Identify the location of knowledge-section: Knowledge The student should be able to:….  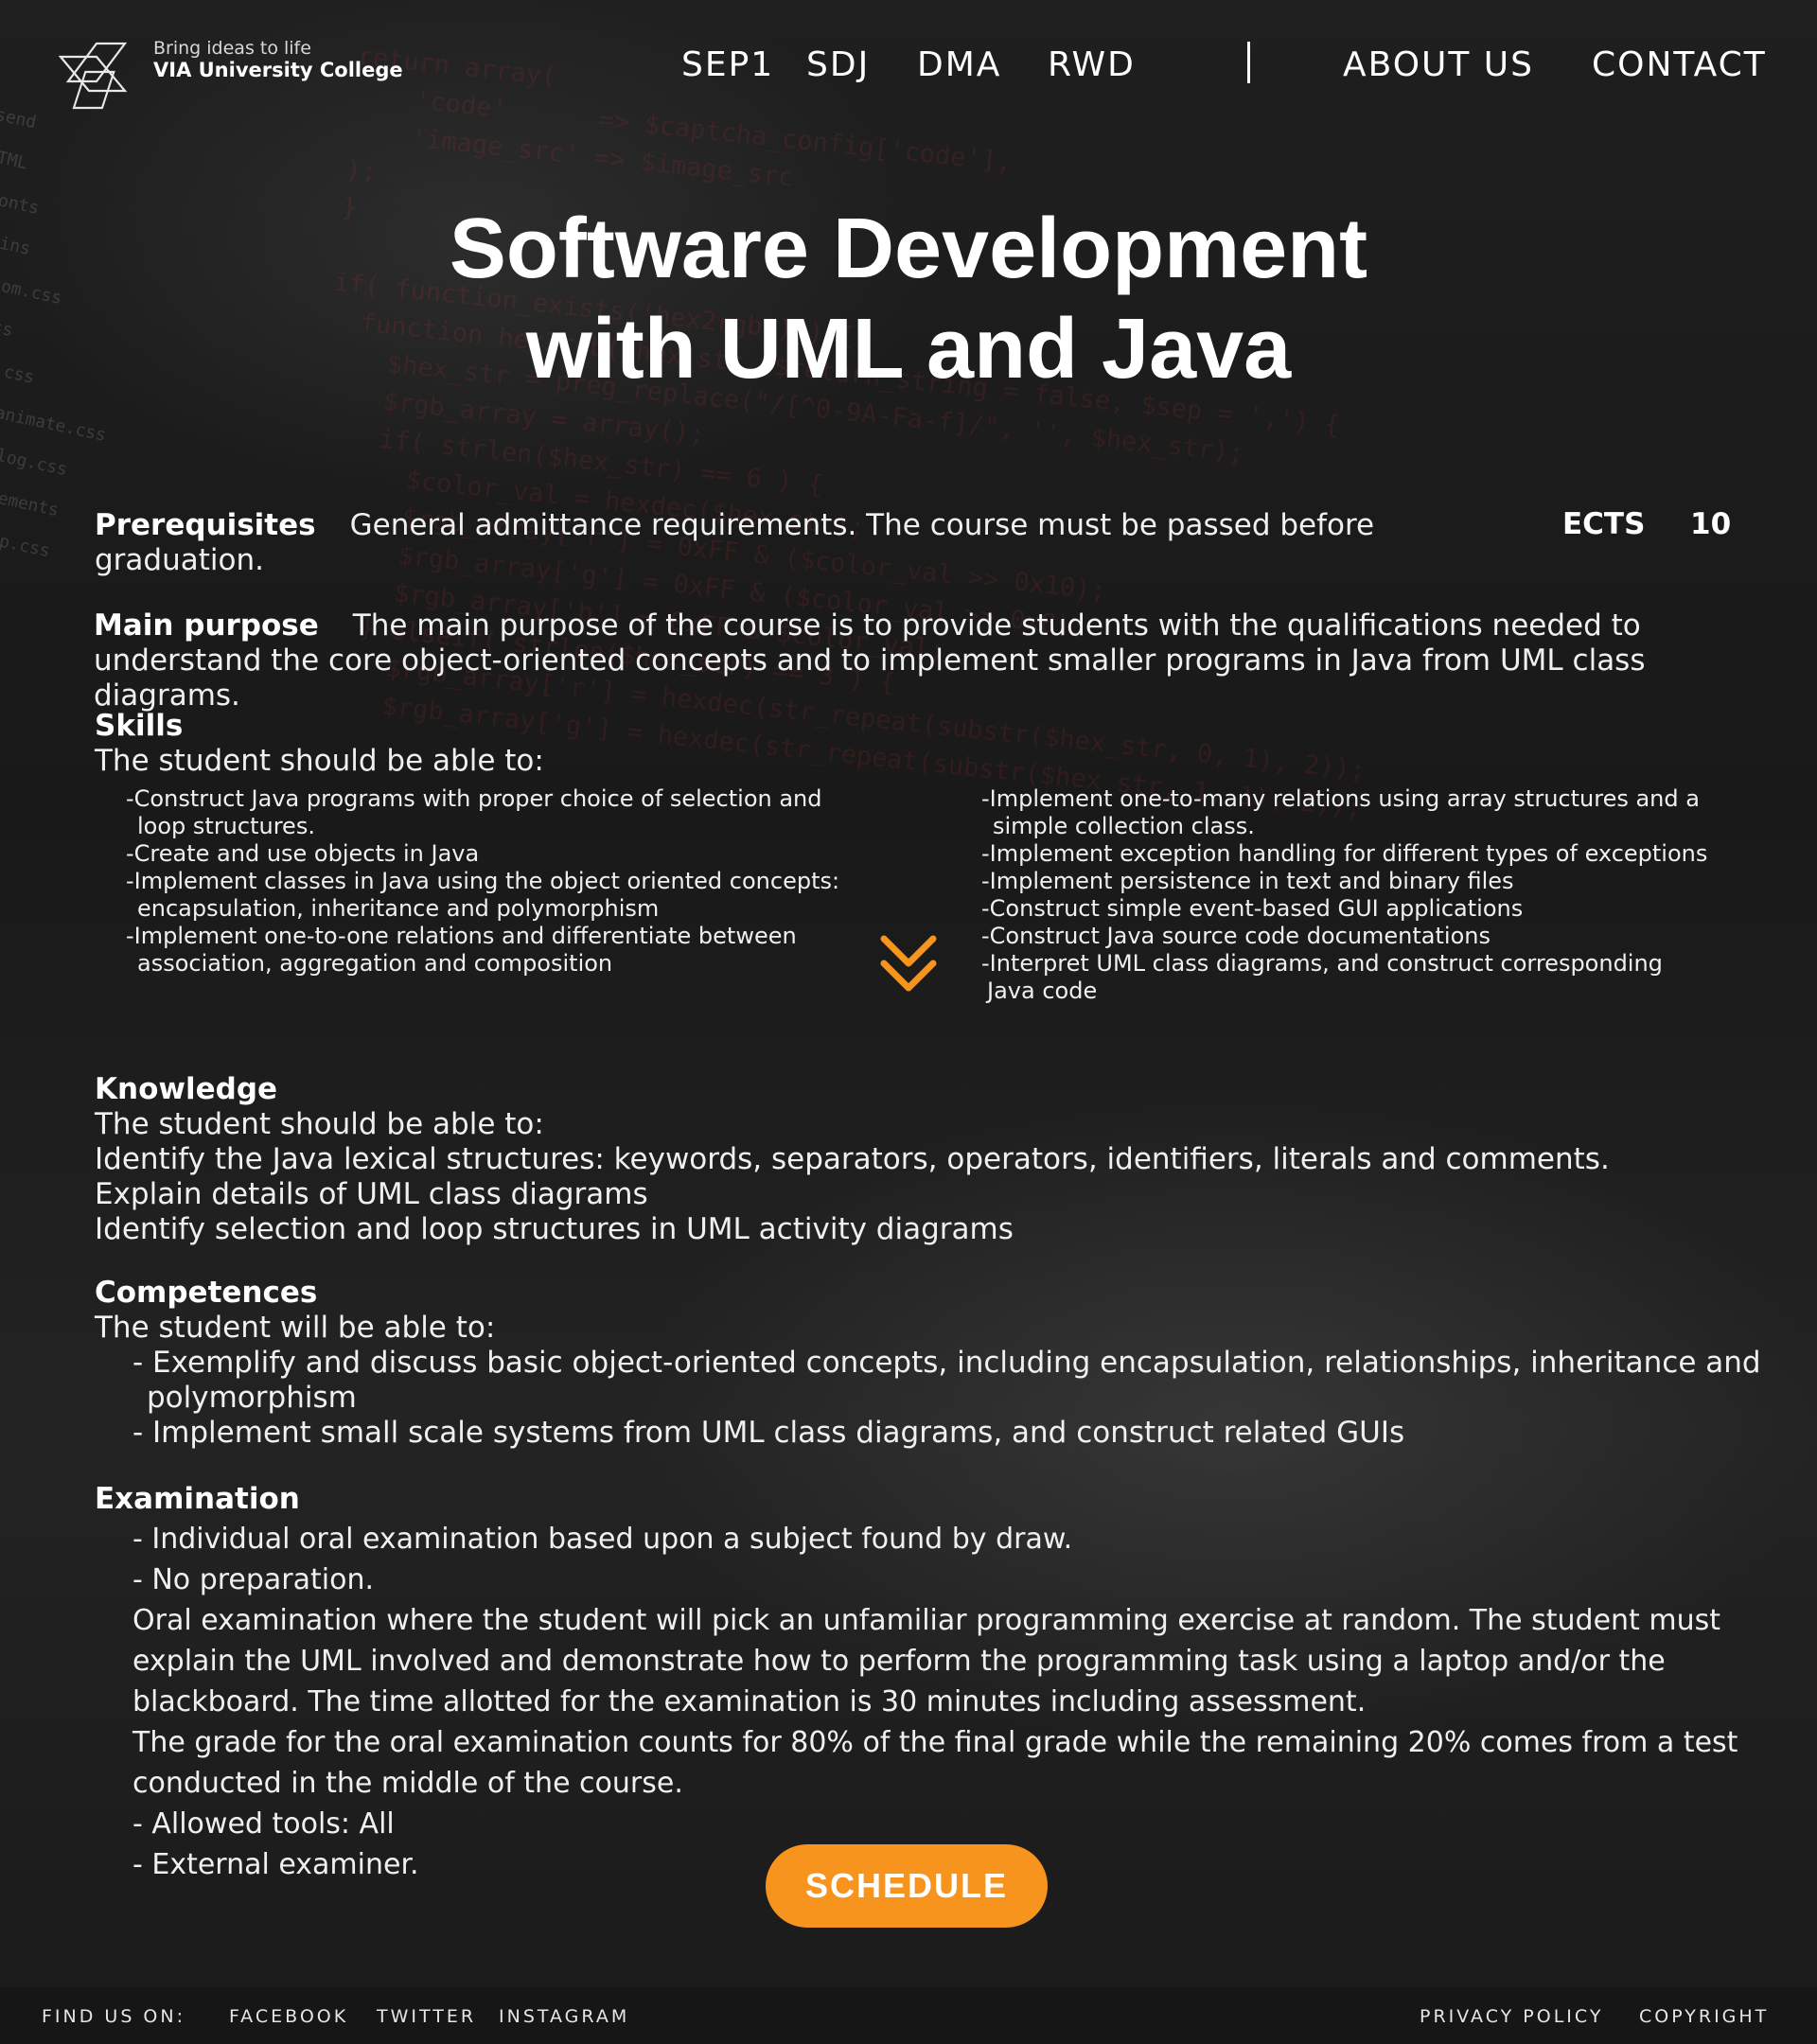
(918, 1159).